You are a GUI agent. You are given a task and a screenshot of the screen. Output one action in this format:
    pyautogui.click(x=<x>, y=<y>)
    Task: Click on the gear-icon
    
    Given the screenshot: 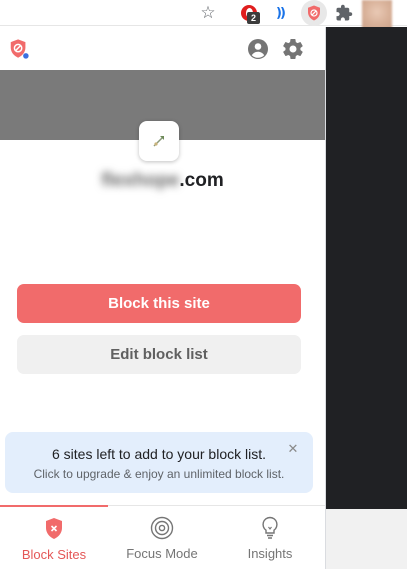 What is the action you would take?
    pyautogui.click(x=293, y=49)
    